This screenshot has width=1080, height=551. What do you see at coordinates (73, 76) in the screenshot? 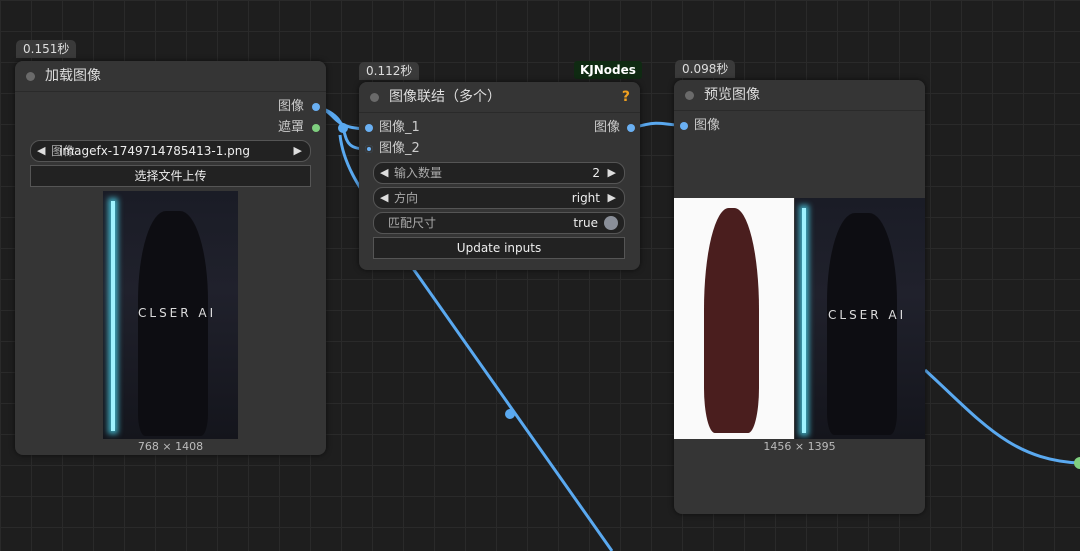
I see `node-title: 加载图像` at bounding box center [73, 76].